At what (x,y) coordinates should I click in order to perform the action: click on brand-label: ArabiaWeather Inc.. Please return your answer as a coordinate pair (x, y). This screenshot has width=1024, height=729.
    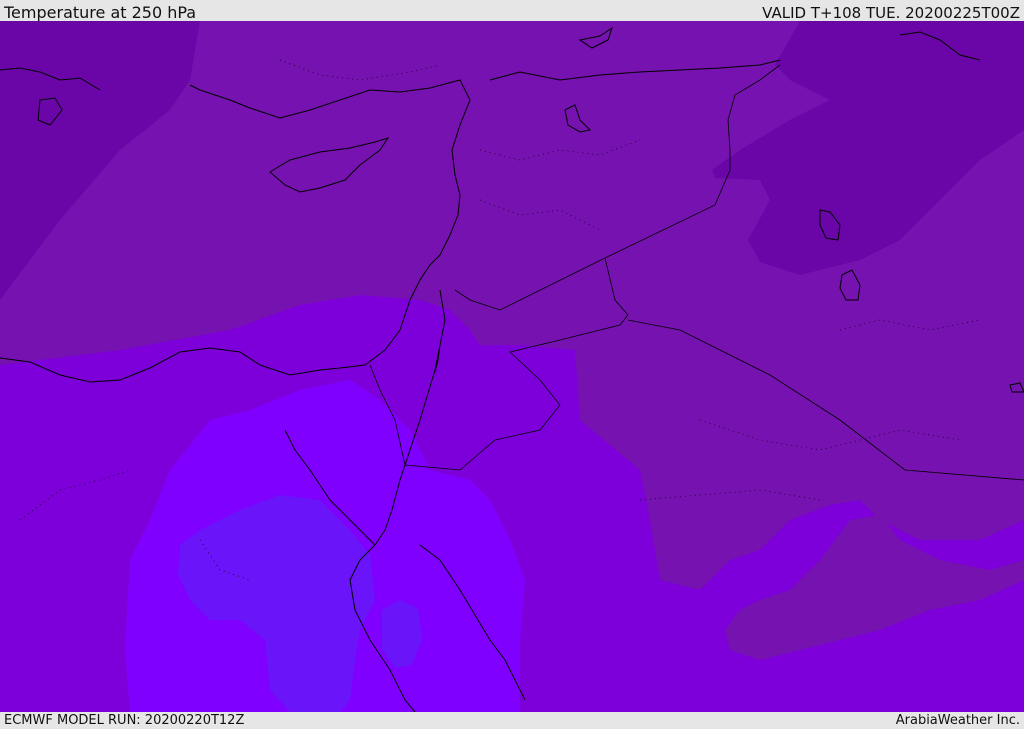
    Looking at the image, I should click on (957, 720).